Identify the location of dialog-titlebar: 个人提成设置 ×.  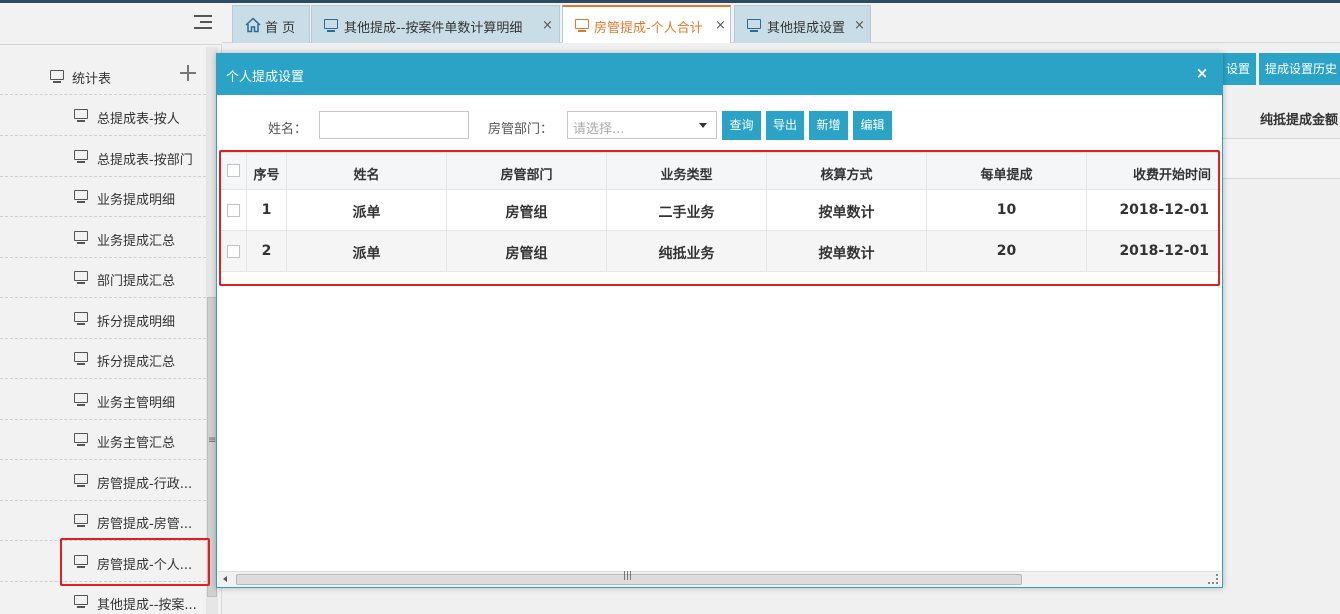
(719, 74).